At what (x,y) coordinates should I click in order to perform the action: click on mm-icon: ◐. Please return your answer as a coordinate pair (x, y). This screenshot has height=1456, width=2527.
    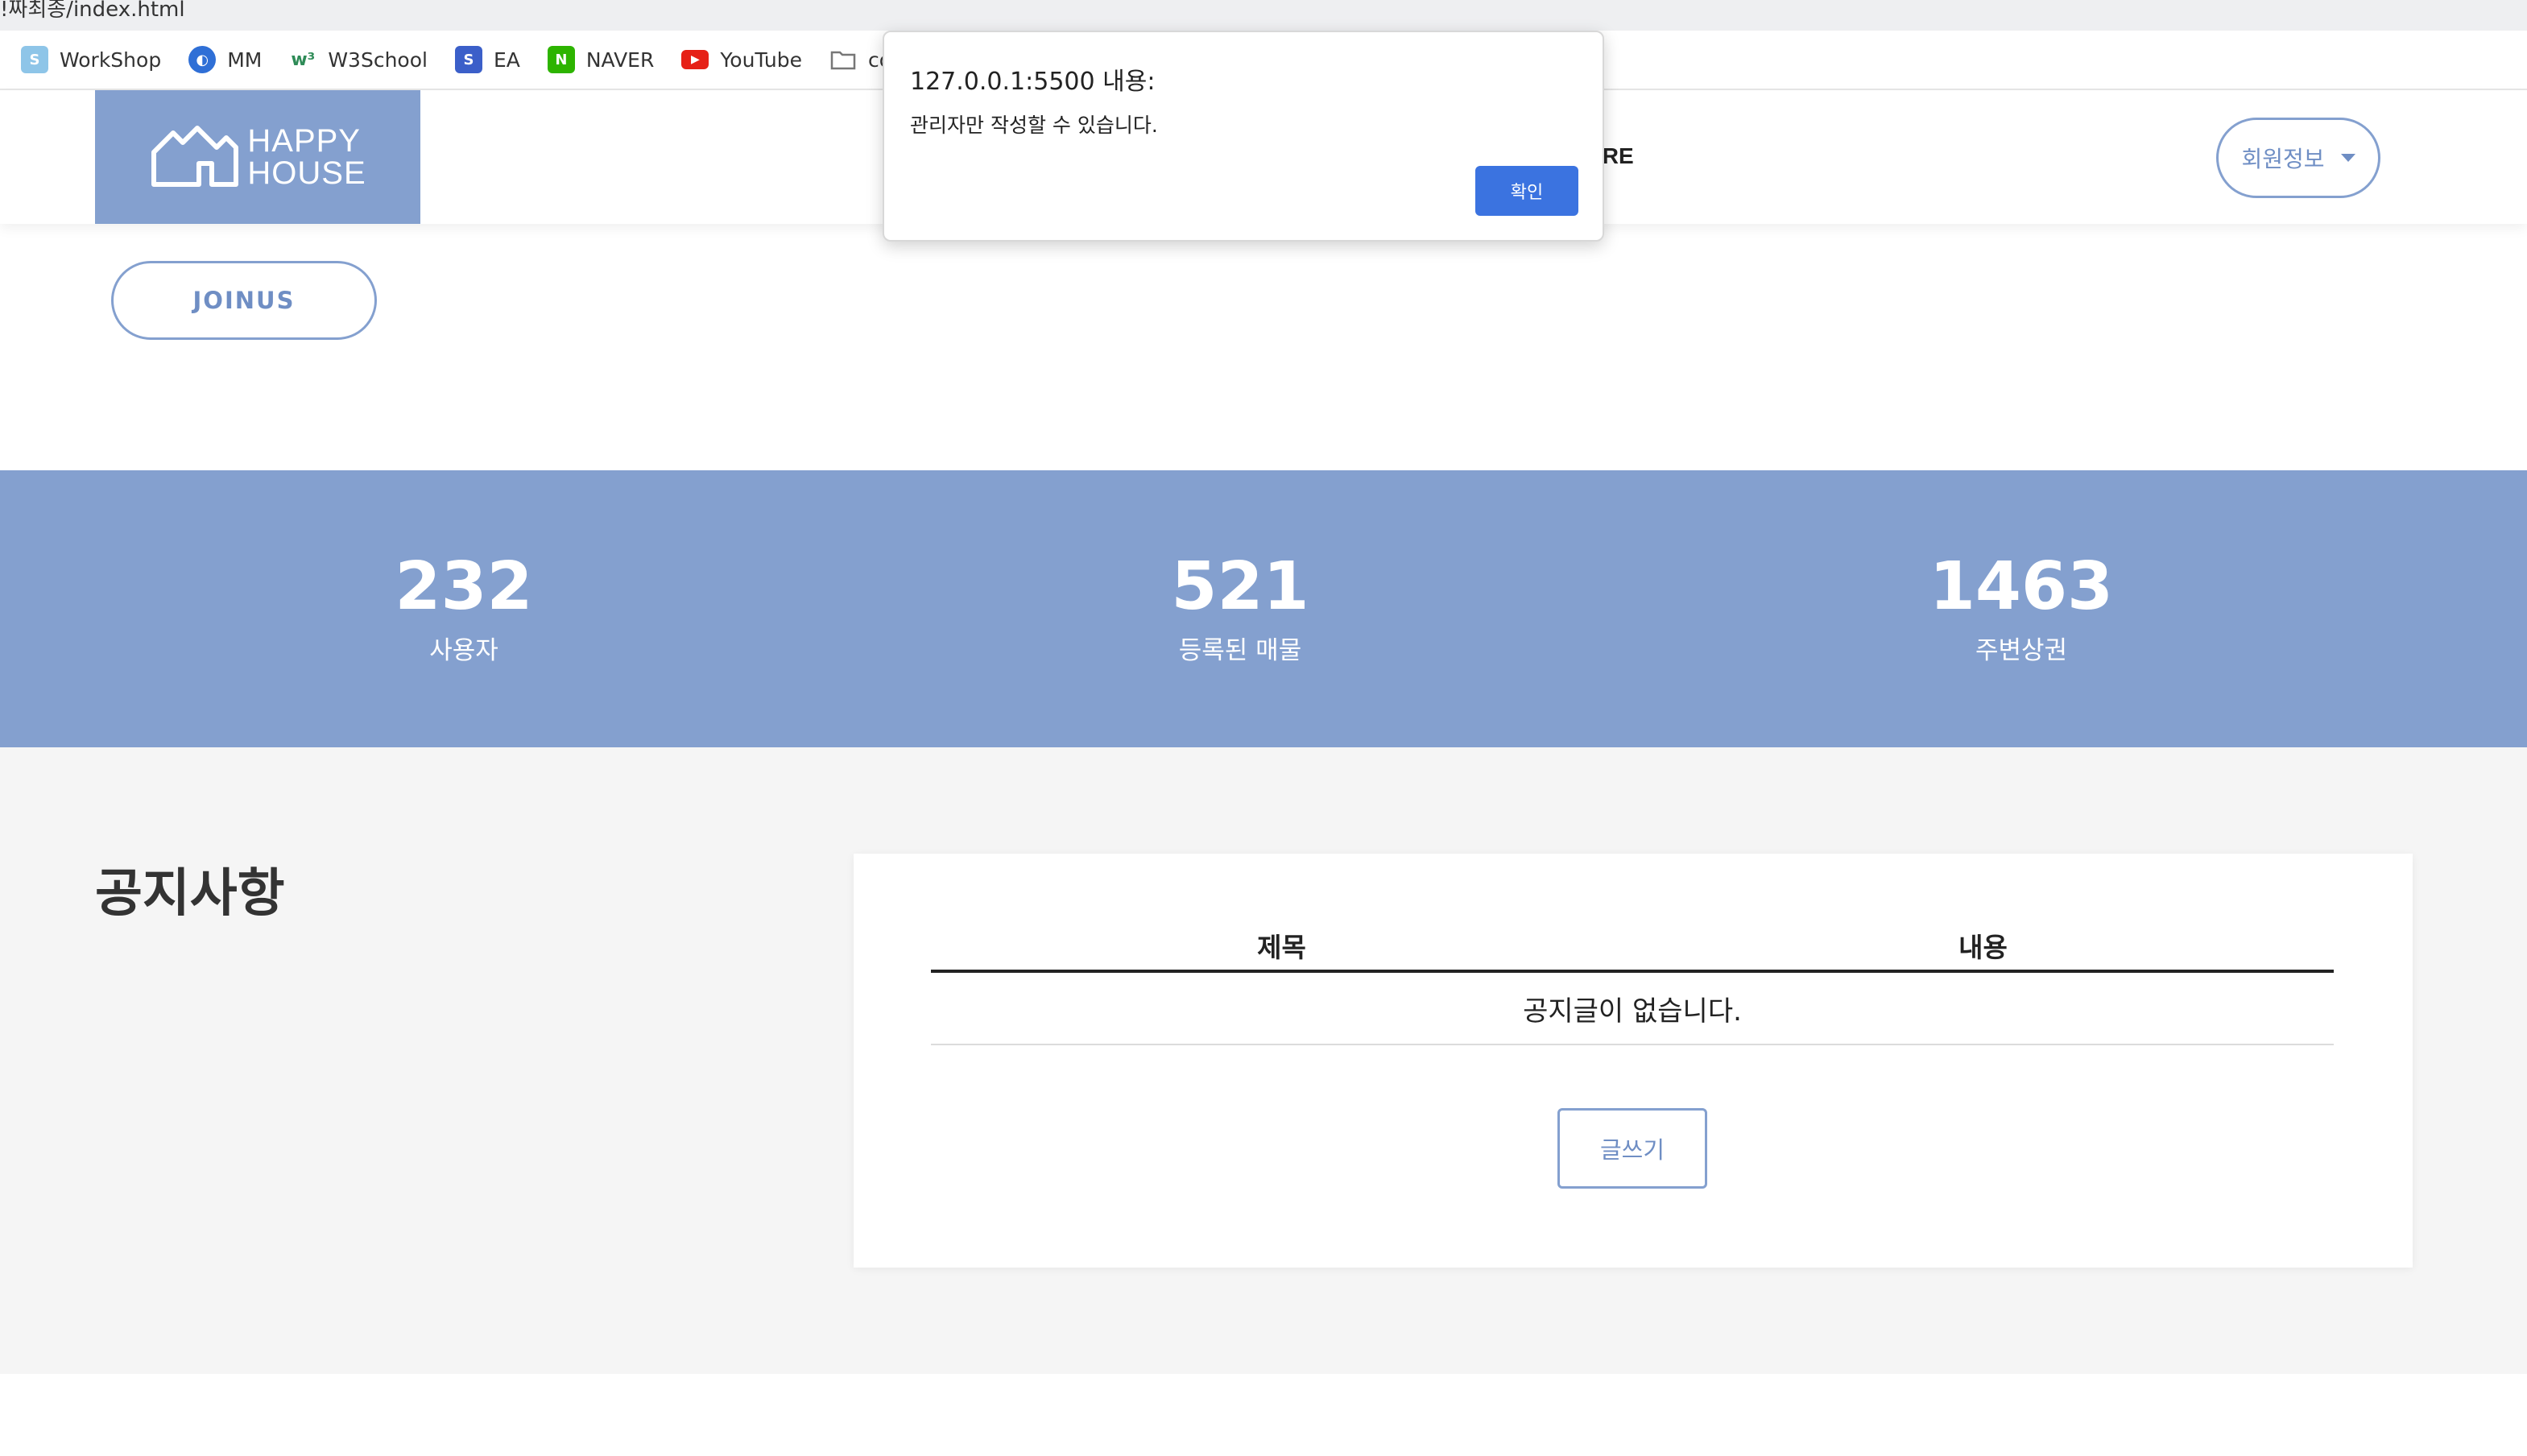
    Looking at the image, I should click on (202, 60).